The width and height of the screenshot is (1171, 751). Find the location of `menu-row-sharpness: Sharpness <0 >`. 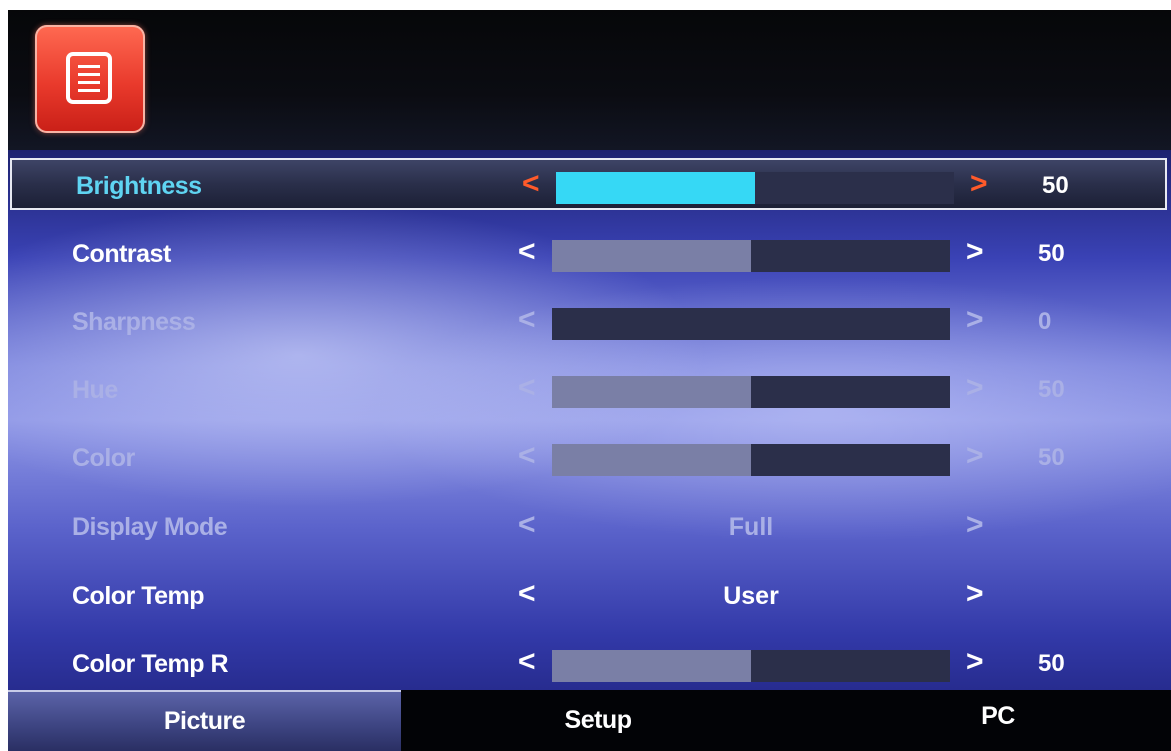

menu-row-sharpness: Sharpness <0 > is located at coordinates (589, 322).